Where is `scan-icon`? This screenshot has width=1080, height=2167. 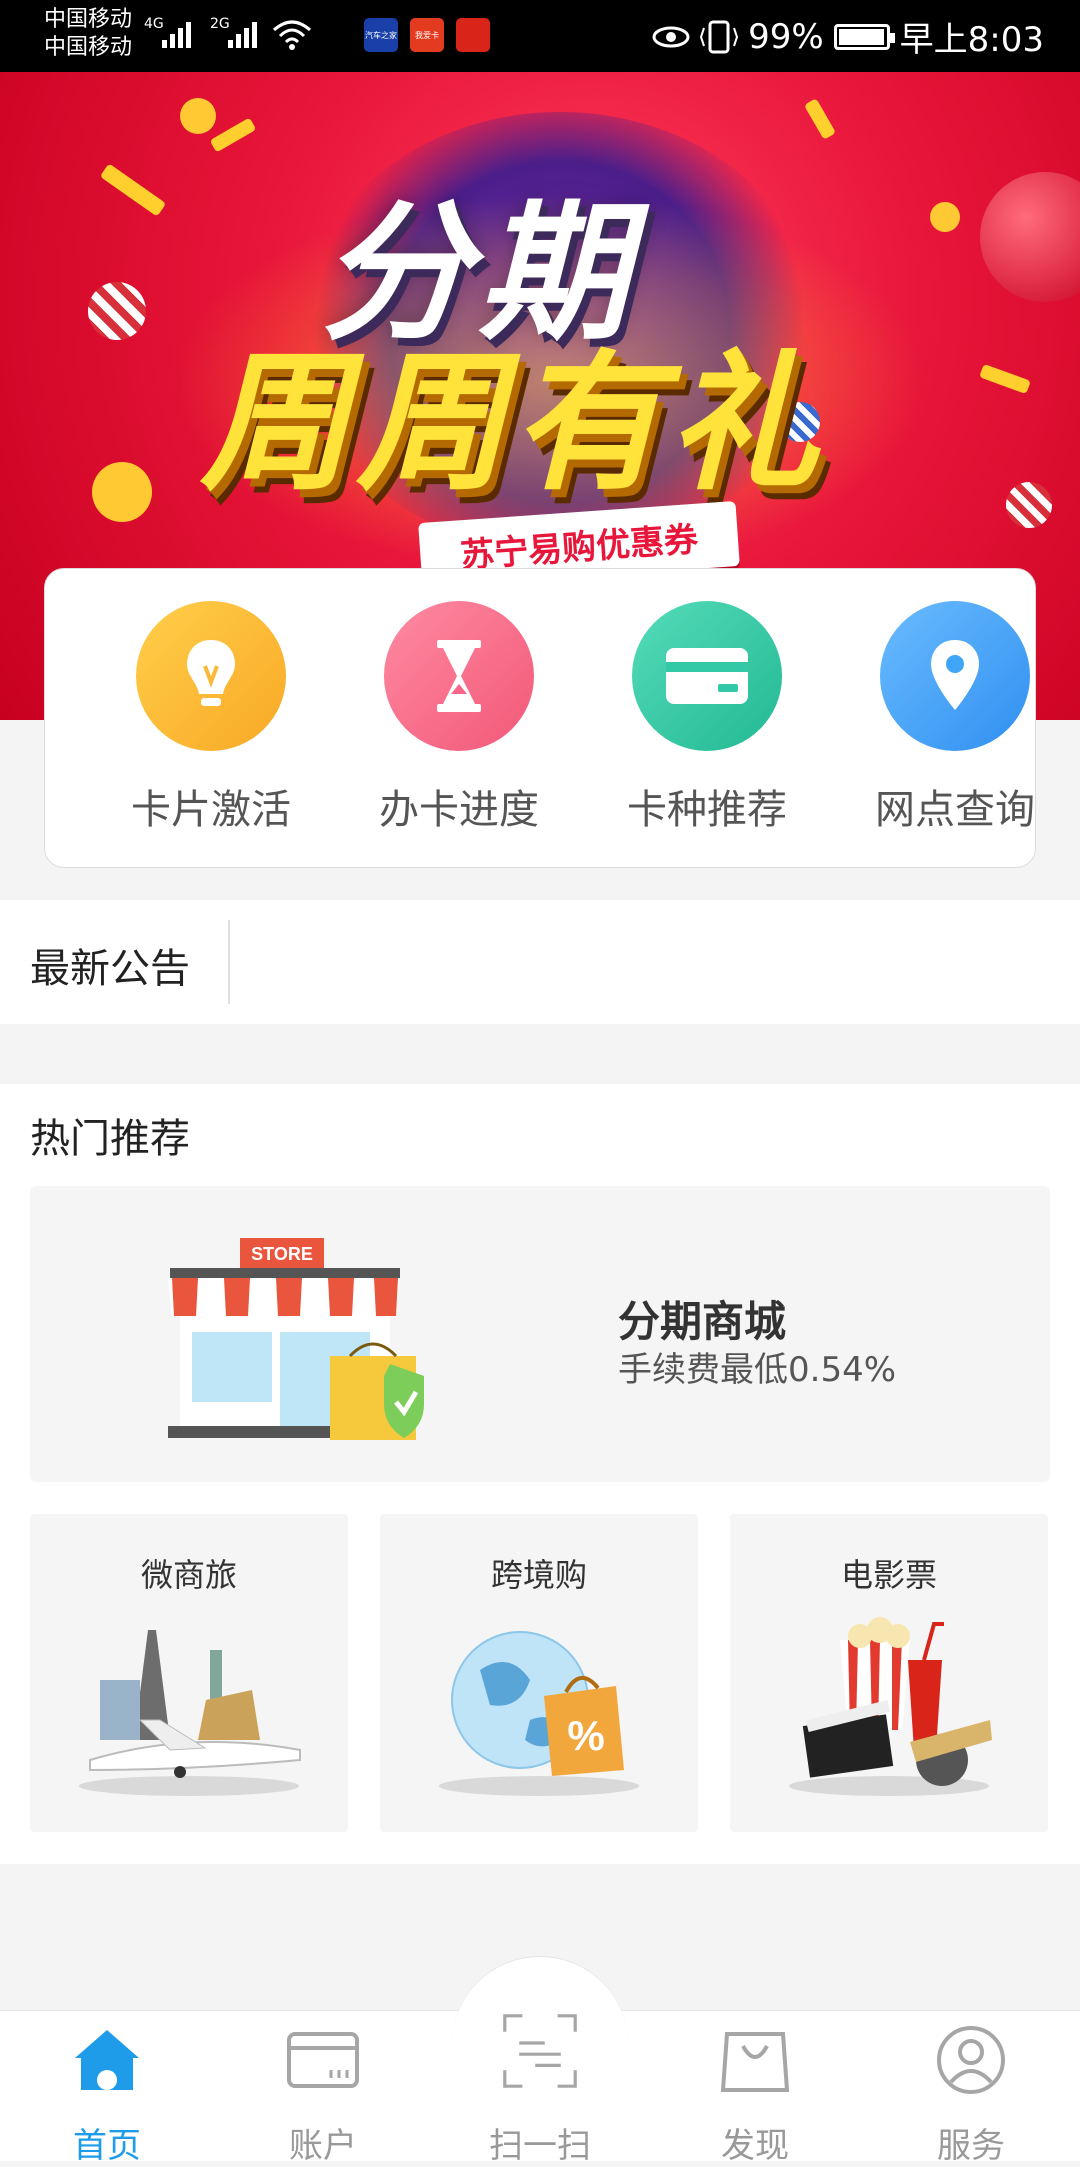 scan-icon is located at coordinates (540, 2057).